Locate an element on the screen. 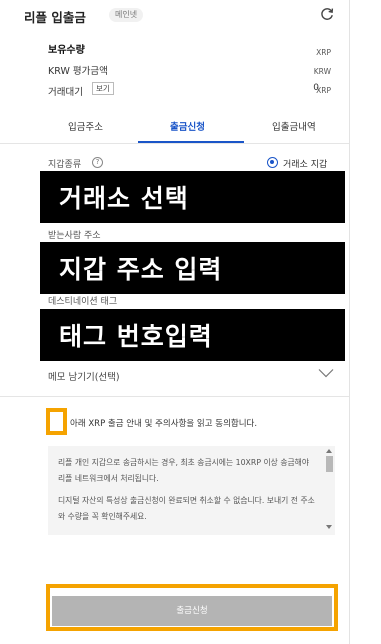 The height and width of the screenshot is (644, 381). withdraw-submit-button: 출금신청 is located at coordinates (192, 611).